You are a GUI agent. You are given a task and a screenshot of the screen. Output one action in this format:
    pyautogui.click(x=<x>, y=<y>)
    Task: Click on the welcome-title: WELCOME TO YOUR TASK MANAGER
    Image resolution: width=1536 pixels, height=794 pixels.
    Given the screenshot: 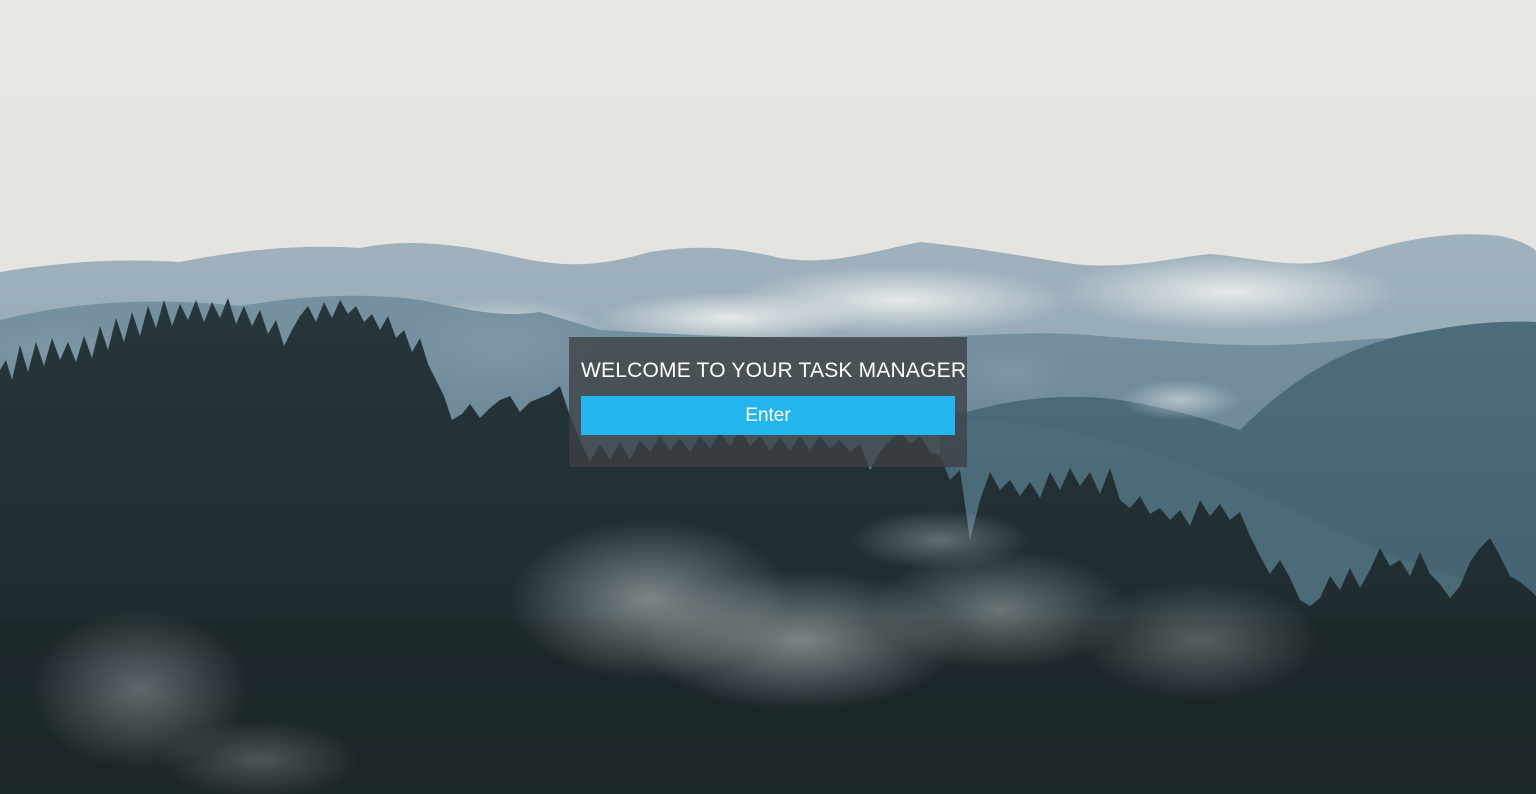 What is the action you would take?
    pyautogui.click(x=774, y=370)
    